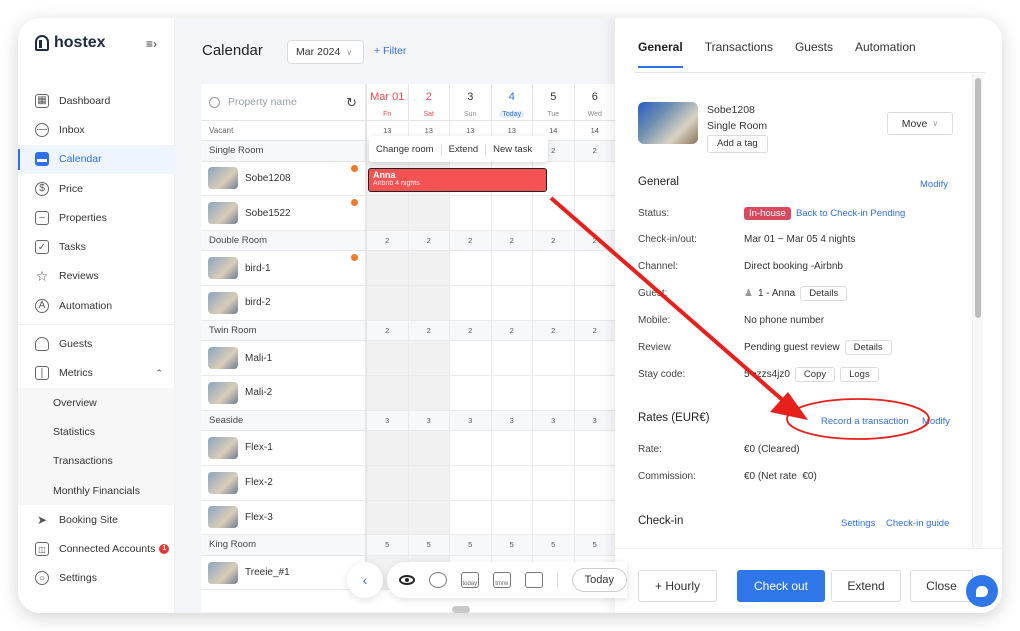 Image resolution: width=1020 pixels, height=631 pixels. What do you see at coordinates (501, 580) in the screenshot?
I see `tomorrow-icon: tmrw` at bounding box center [501, 580].